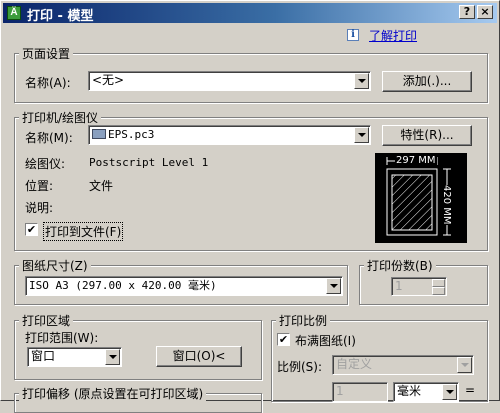 The height and width of the screenshot is (413, 500). Describe the element at coordinates (416, 160) in the screenshot. I see `preview-width-label: 297 MM` at that location.